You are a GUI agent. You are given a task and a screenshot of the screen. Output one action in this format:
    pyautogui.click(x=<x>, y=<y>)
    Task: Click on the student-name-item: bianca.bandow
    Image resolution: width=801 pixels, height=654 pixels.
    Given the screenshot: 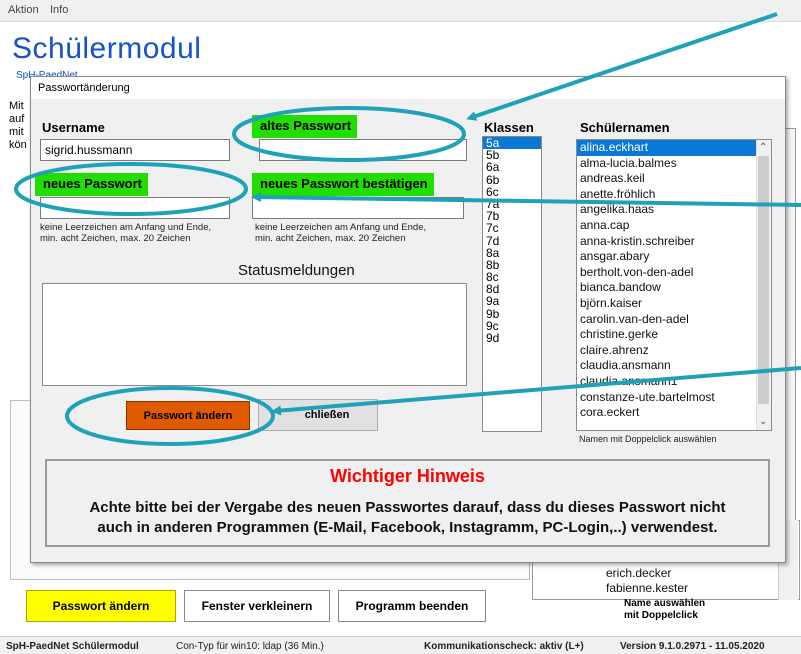 What is the action you would take?
    pyautogui.click(x=674, y=288)
    